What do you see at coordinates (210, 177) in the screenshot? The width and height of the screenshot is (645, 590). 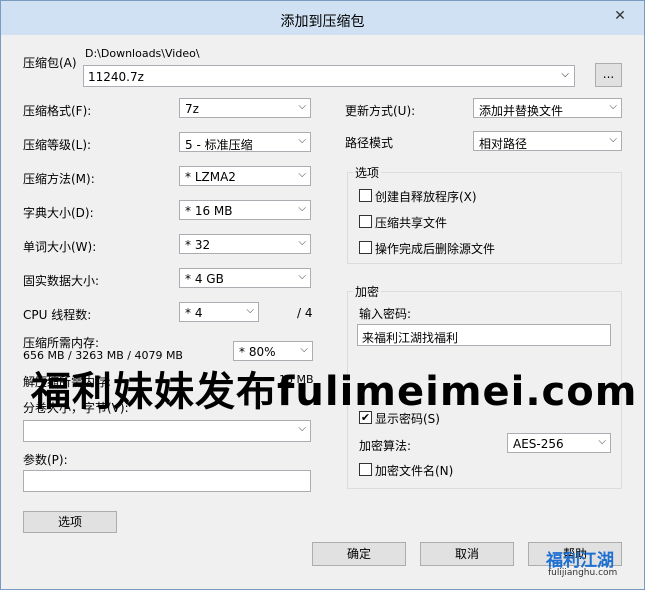 I see `method-value: * LZMA2` at bounding box center [210, 177].